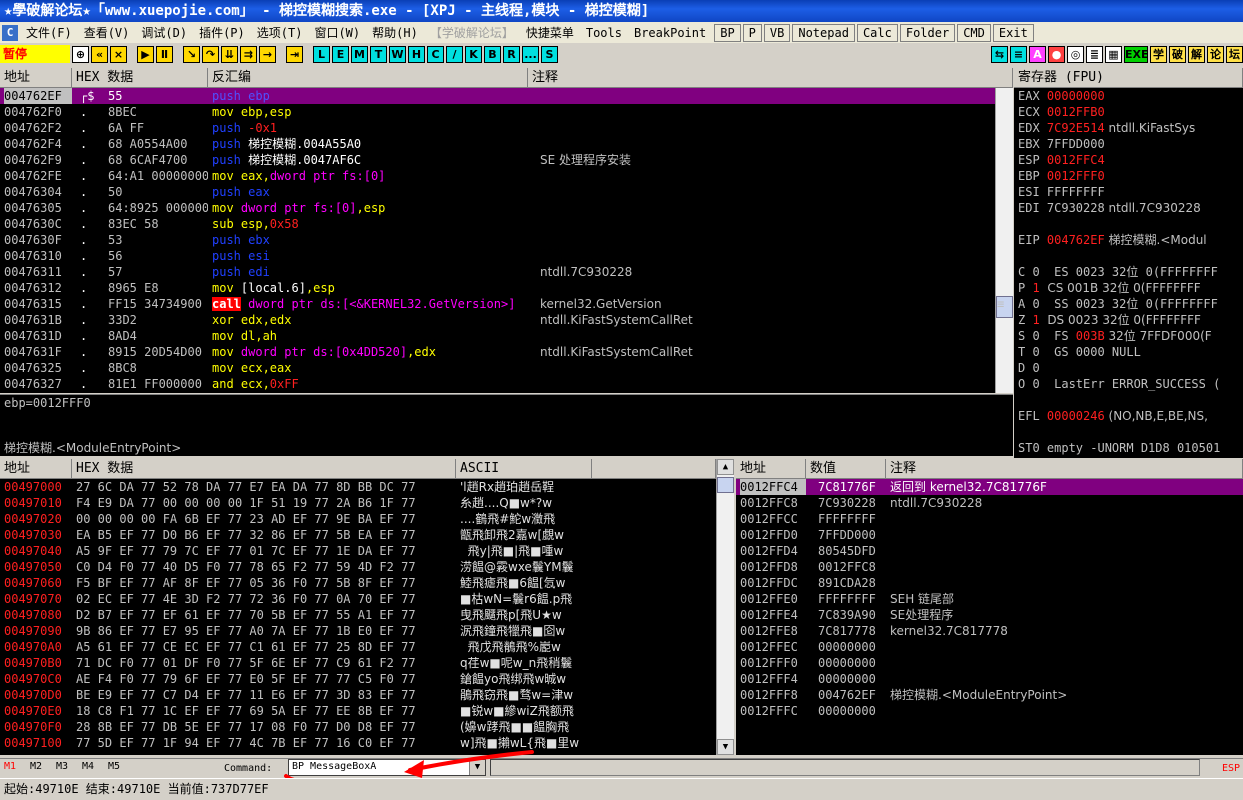 This screenshot has height=800, width=1243. I want to click on menu-item-5: 窗口(W), so click(337, 32).